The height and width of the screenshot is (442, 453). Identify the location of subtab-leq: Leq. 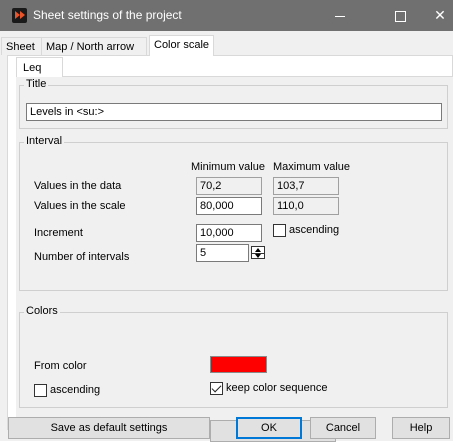
(39, 67).